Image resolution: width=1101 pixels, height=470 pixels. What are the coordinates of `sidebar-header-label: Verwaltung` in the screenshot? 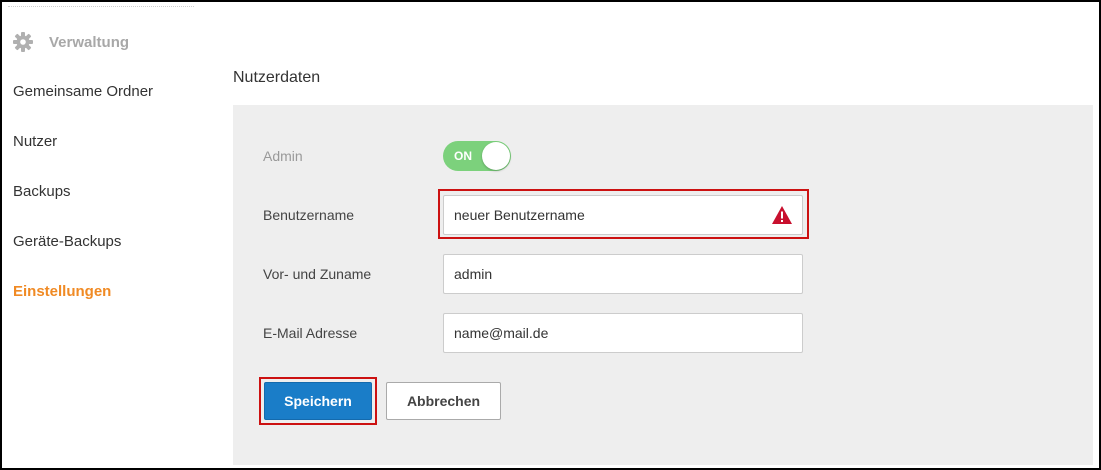 It's located at (89, 42).